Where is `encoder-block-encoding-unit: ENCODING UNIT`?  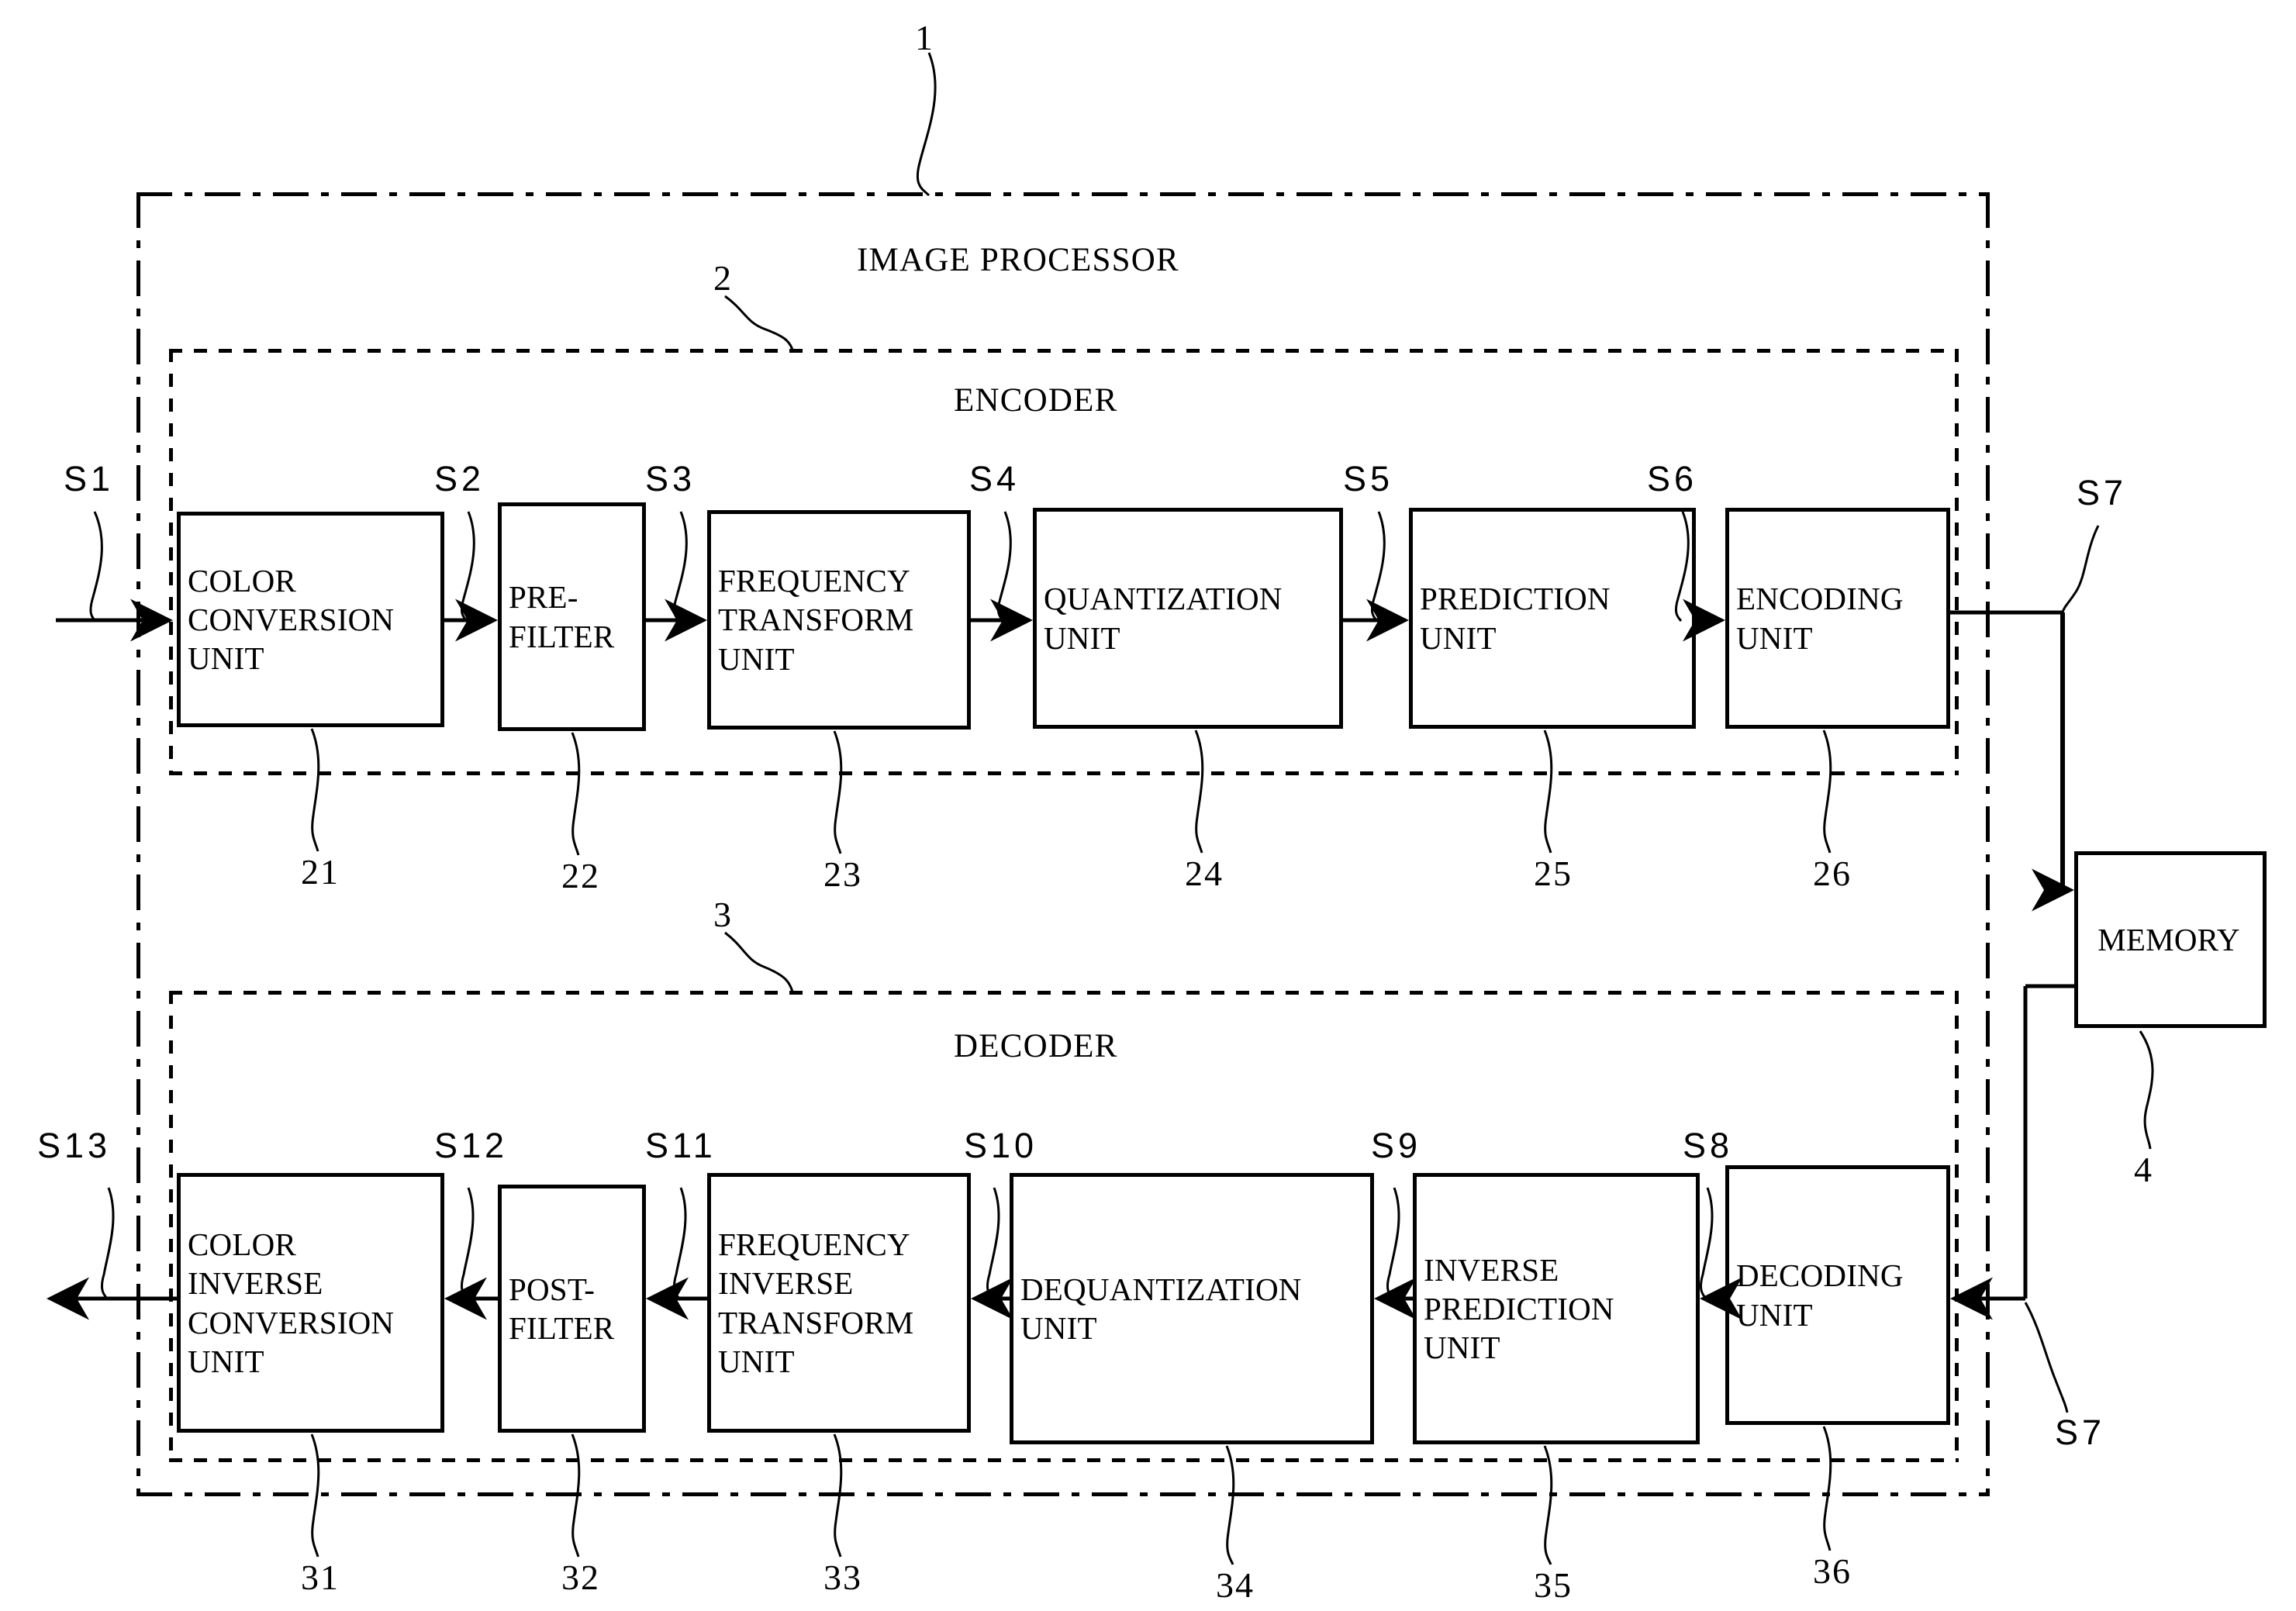 encoder-block-encoding-unit: ENCODING UNIT is located at coordinates (1837, 618).